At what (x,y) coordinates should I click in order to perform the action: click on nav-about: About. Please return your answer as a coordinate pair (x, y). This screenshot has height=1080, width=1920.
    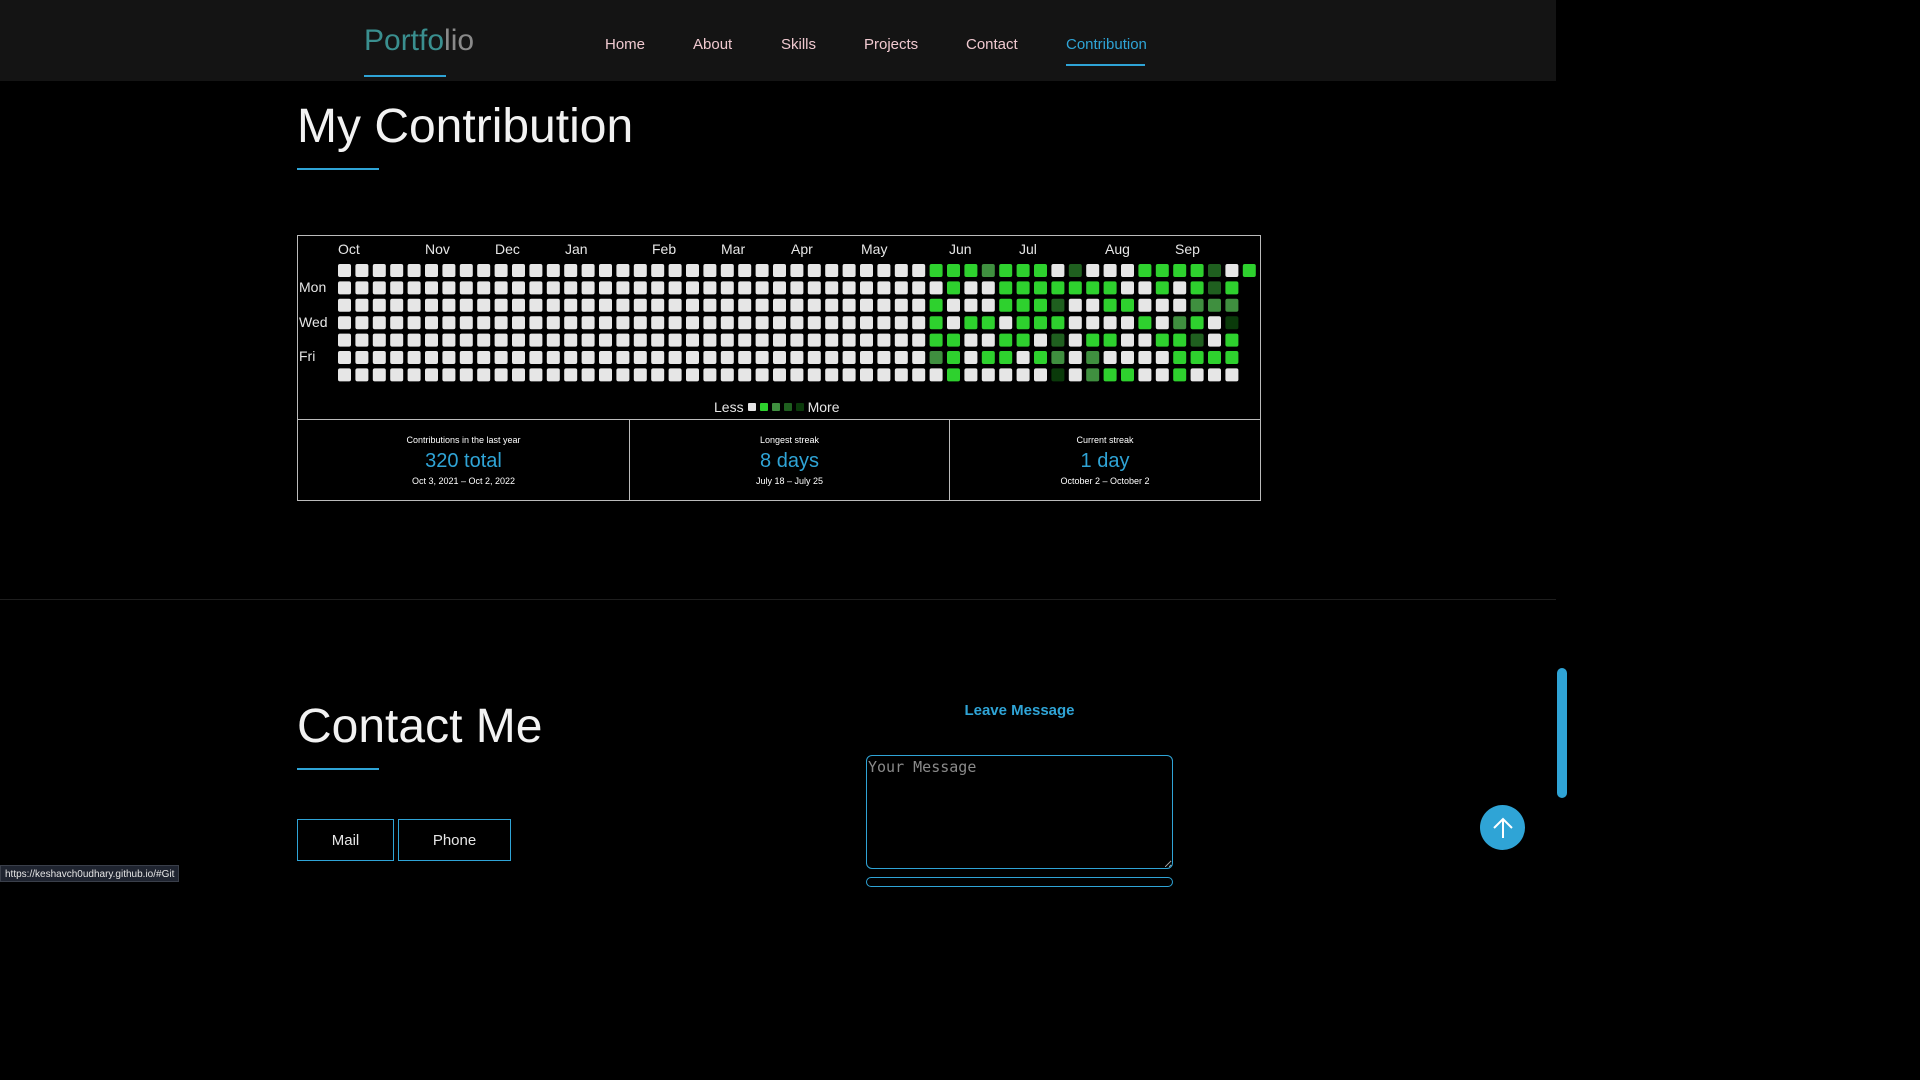
    Looking at the image, I should click on (712, 44).